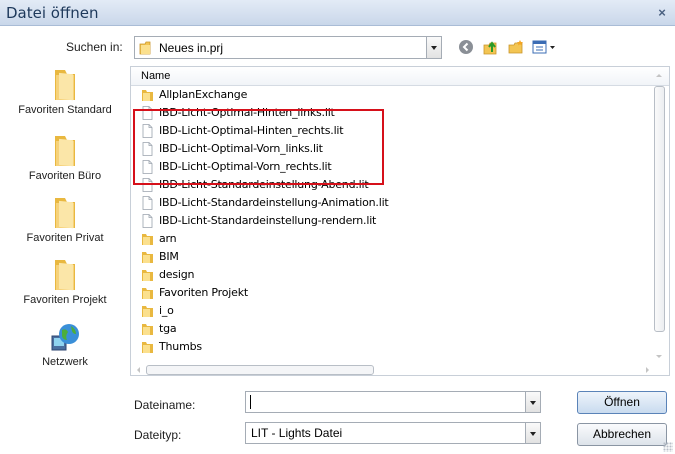  I want to click on item-name: design, so click(177, 274).